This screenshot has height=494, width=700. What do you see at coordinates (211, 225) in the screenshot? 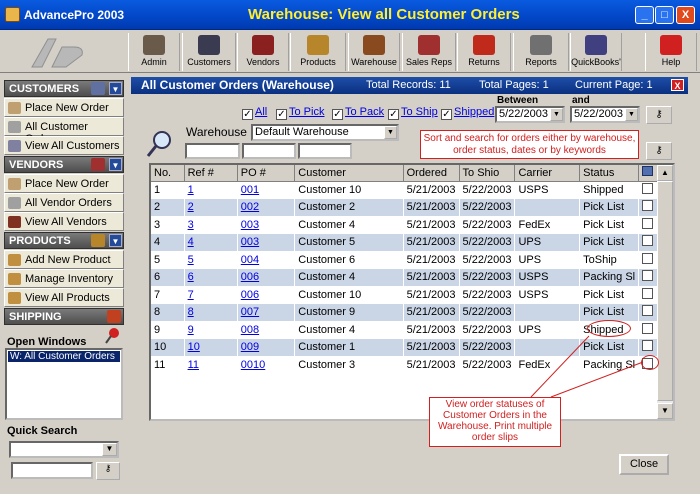
I see `cell-ref: 3` at bounding box center [211, 225].